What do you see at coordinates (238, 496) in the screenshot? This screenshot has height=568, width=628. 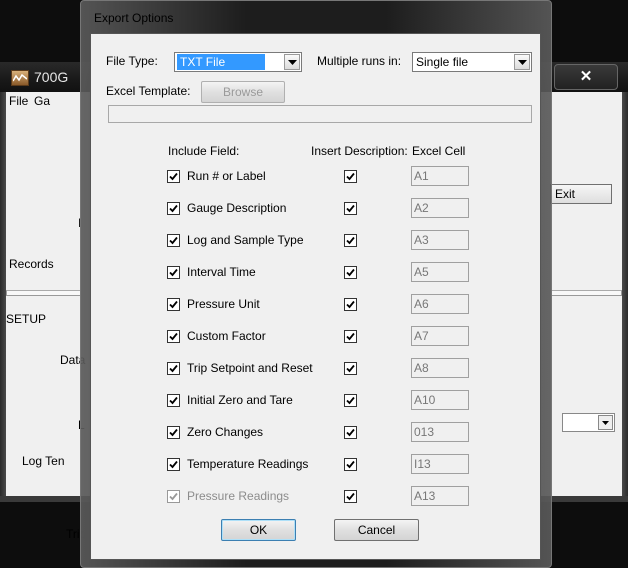 I see `field-label: Pressure Readings` at bounding box center [238, 496].